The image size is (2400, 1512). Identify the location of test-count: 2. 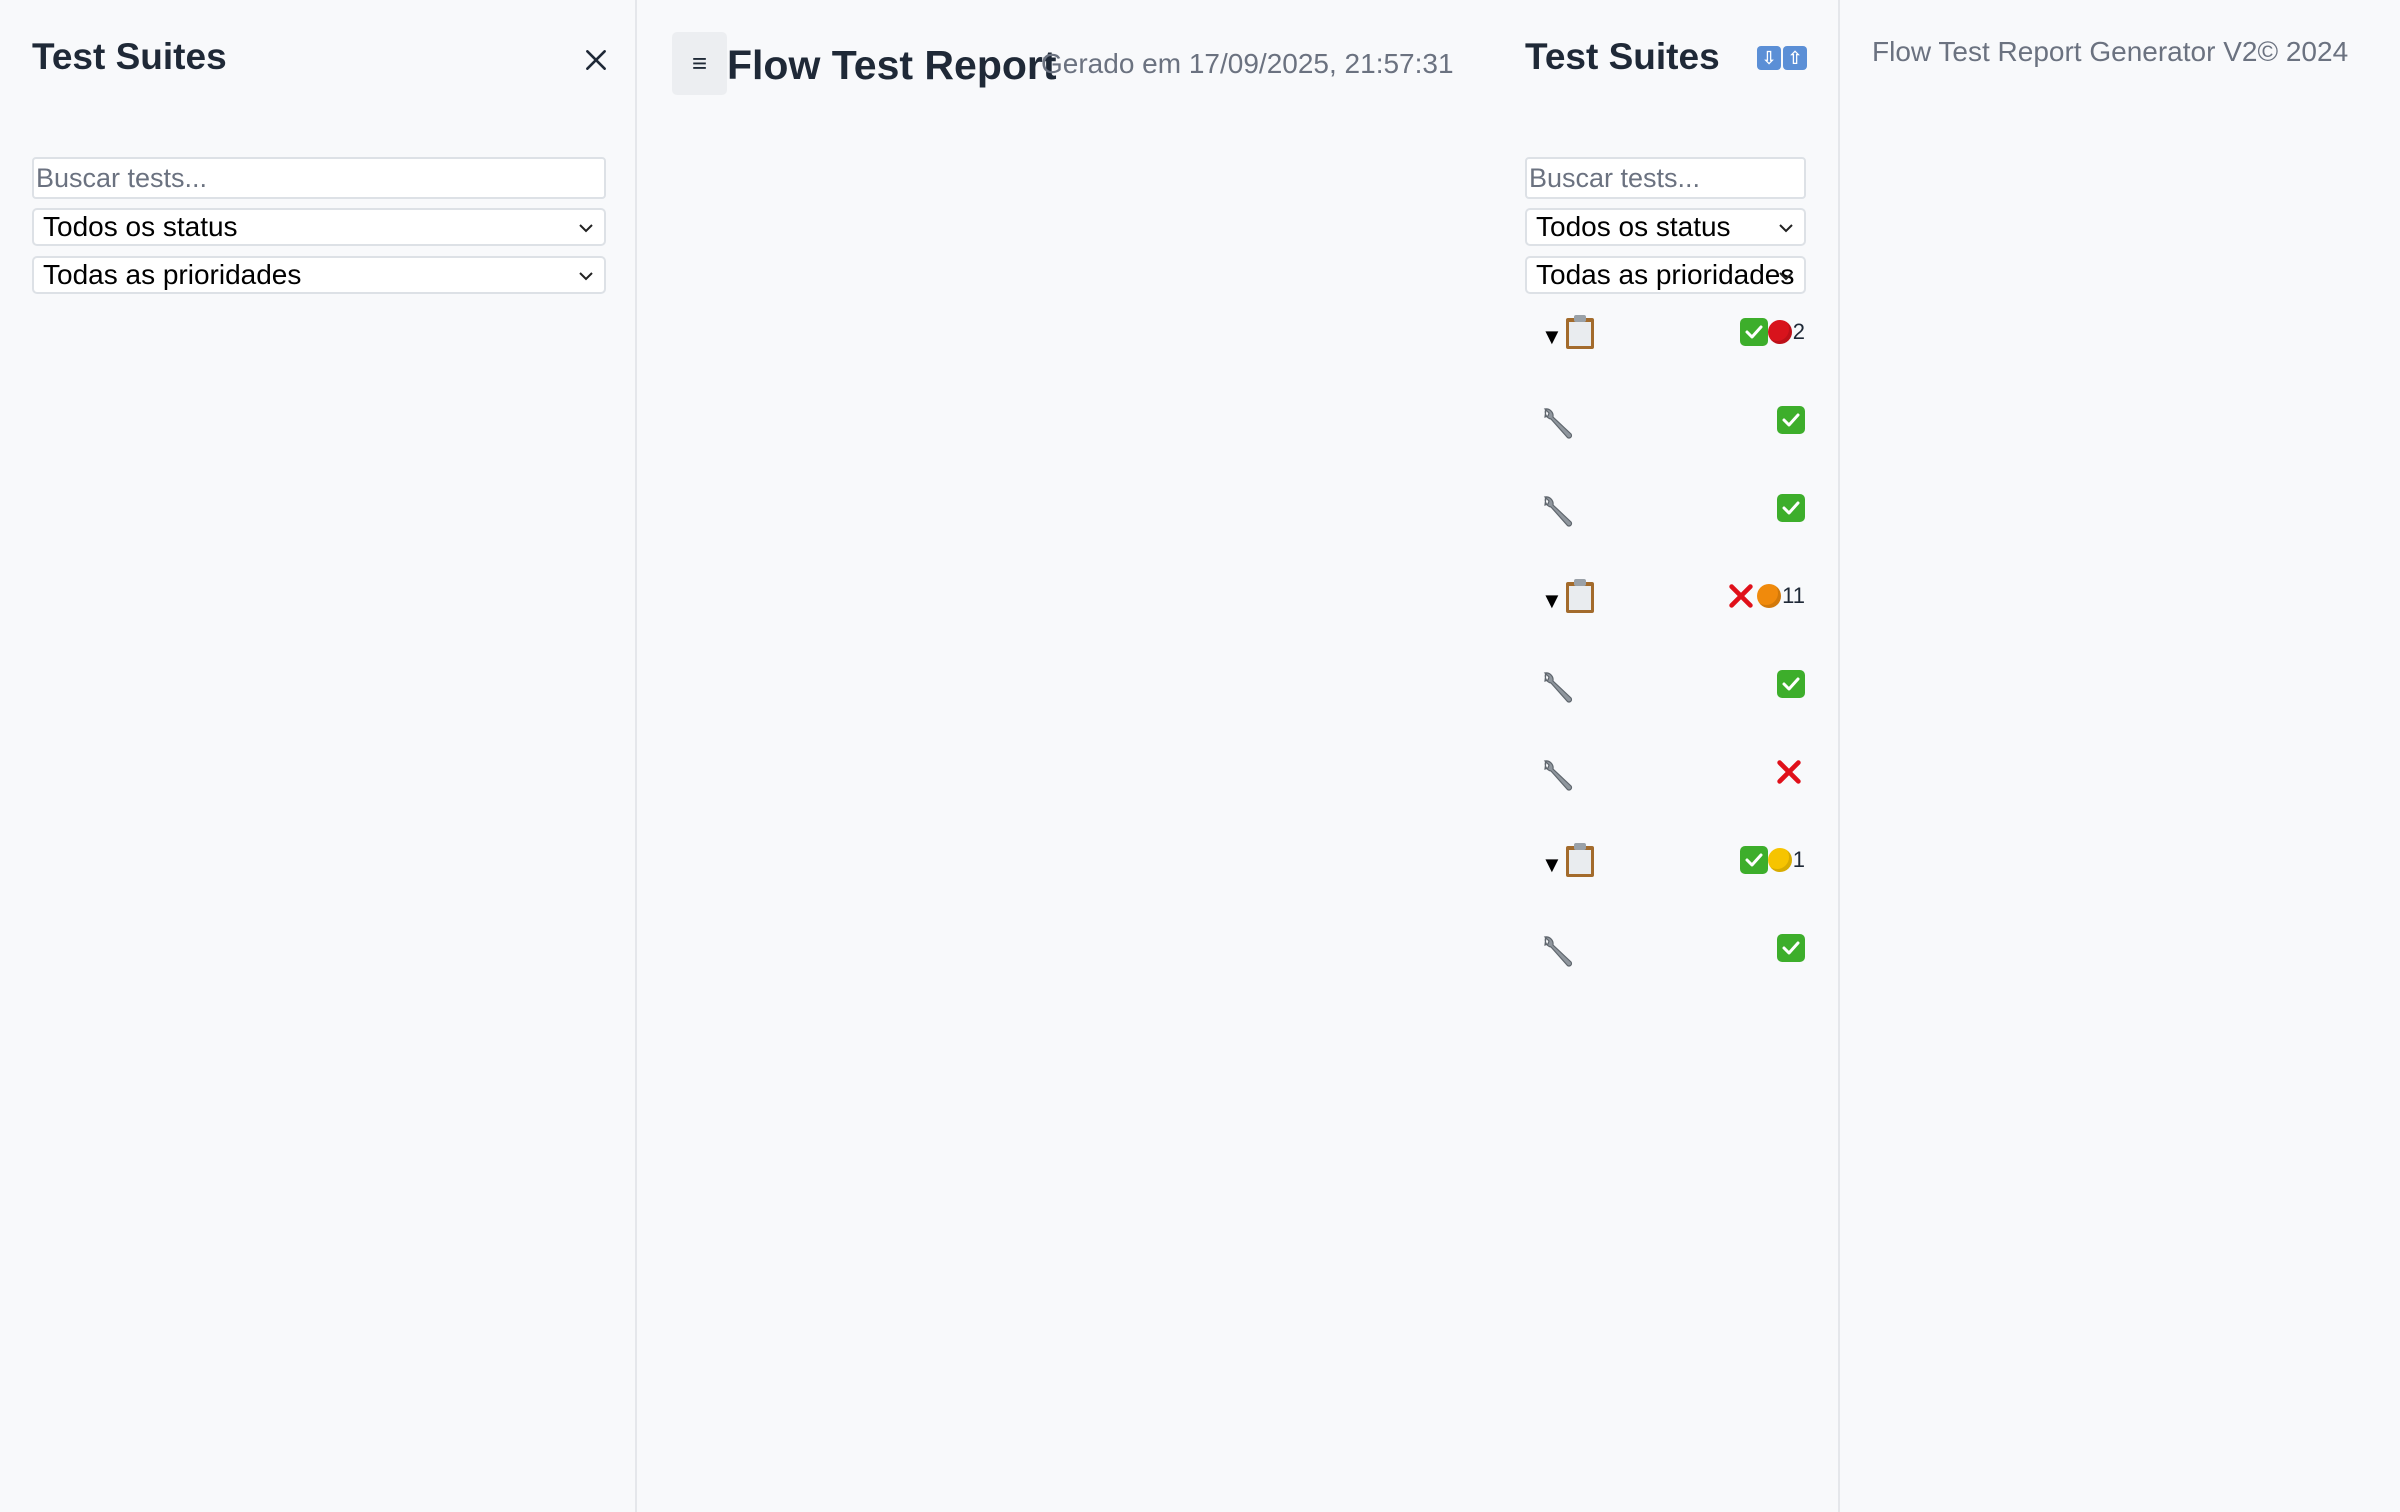
(1798, 331).